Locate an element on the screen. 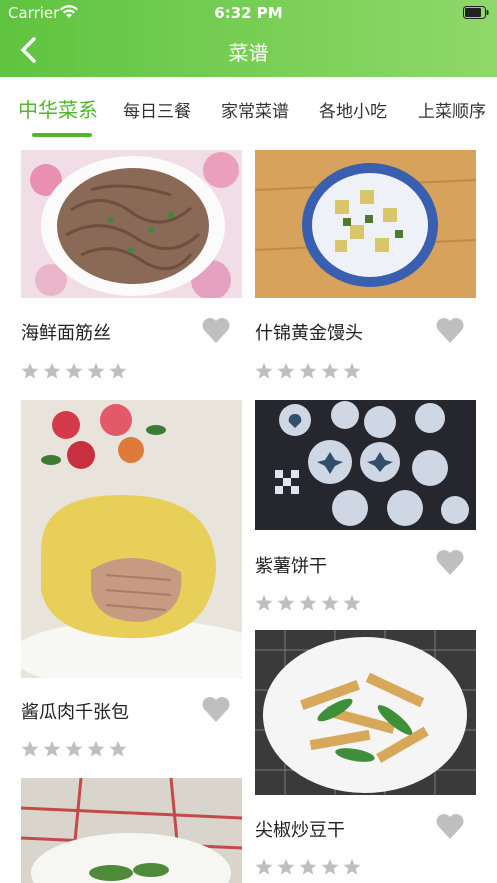 The width and height of the screenshot is (497, 883). recipe-card: 海鲜面筋丝 is located at coordinates (131, 270).